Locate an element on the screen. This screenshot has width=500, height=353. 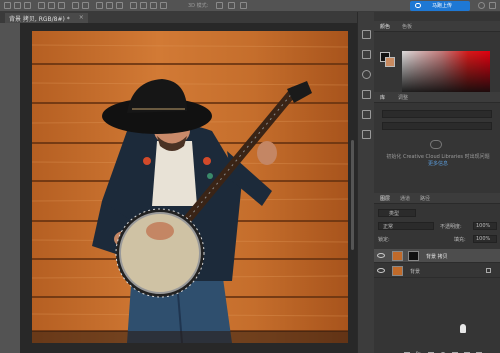
3d-pan-icon is located at coordinates (153, 5).